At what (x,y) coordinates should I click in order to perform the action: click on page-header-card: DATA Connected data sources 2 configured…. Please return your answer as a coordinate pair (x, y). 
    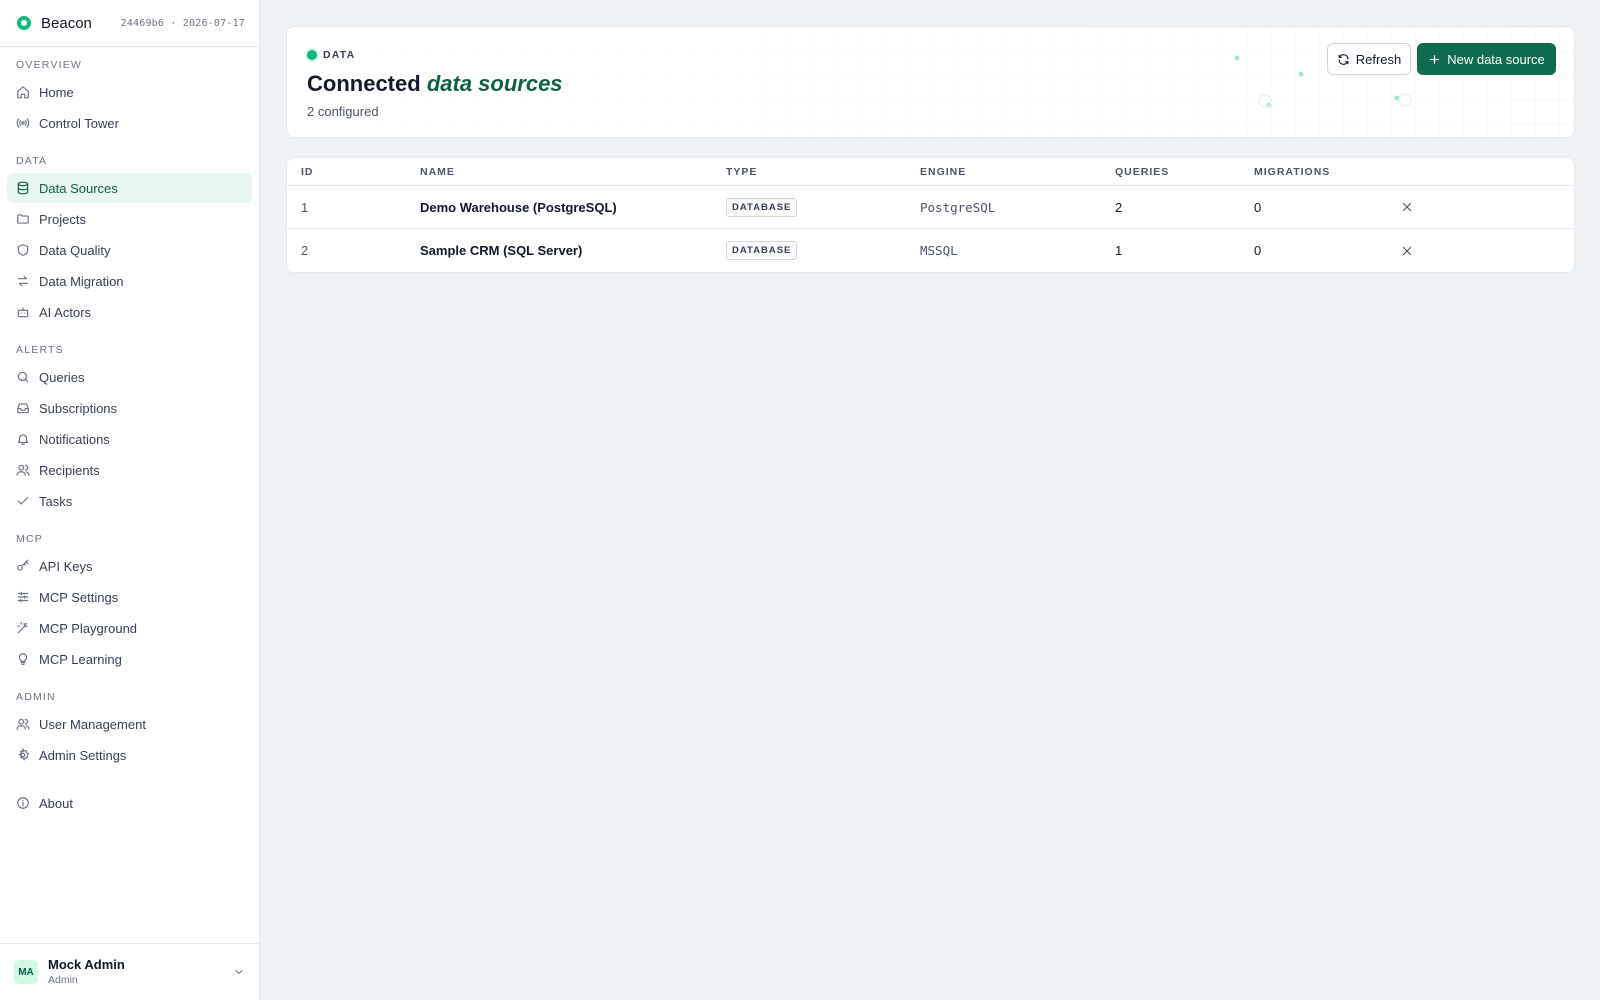
    Looking at the image, I should click on (930, 82).